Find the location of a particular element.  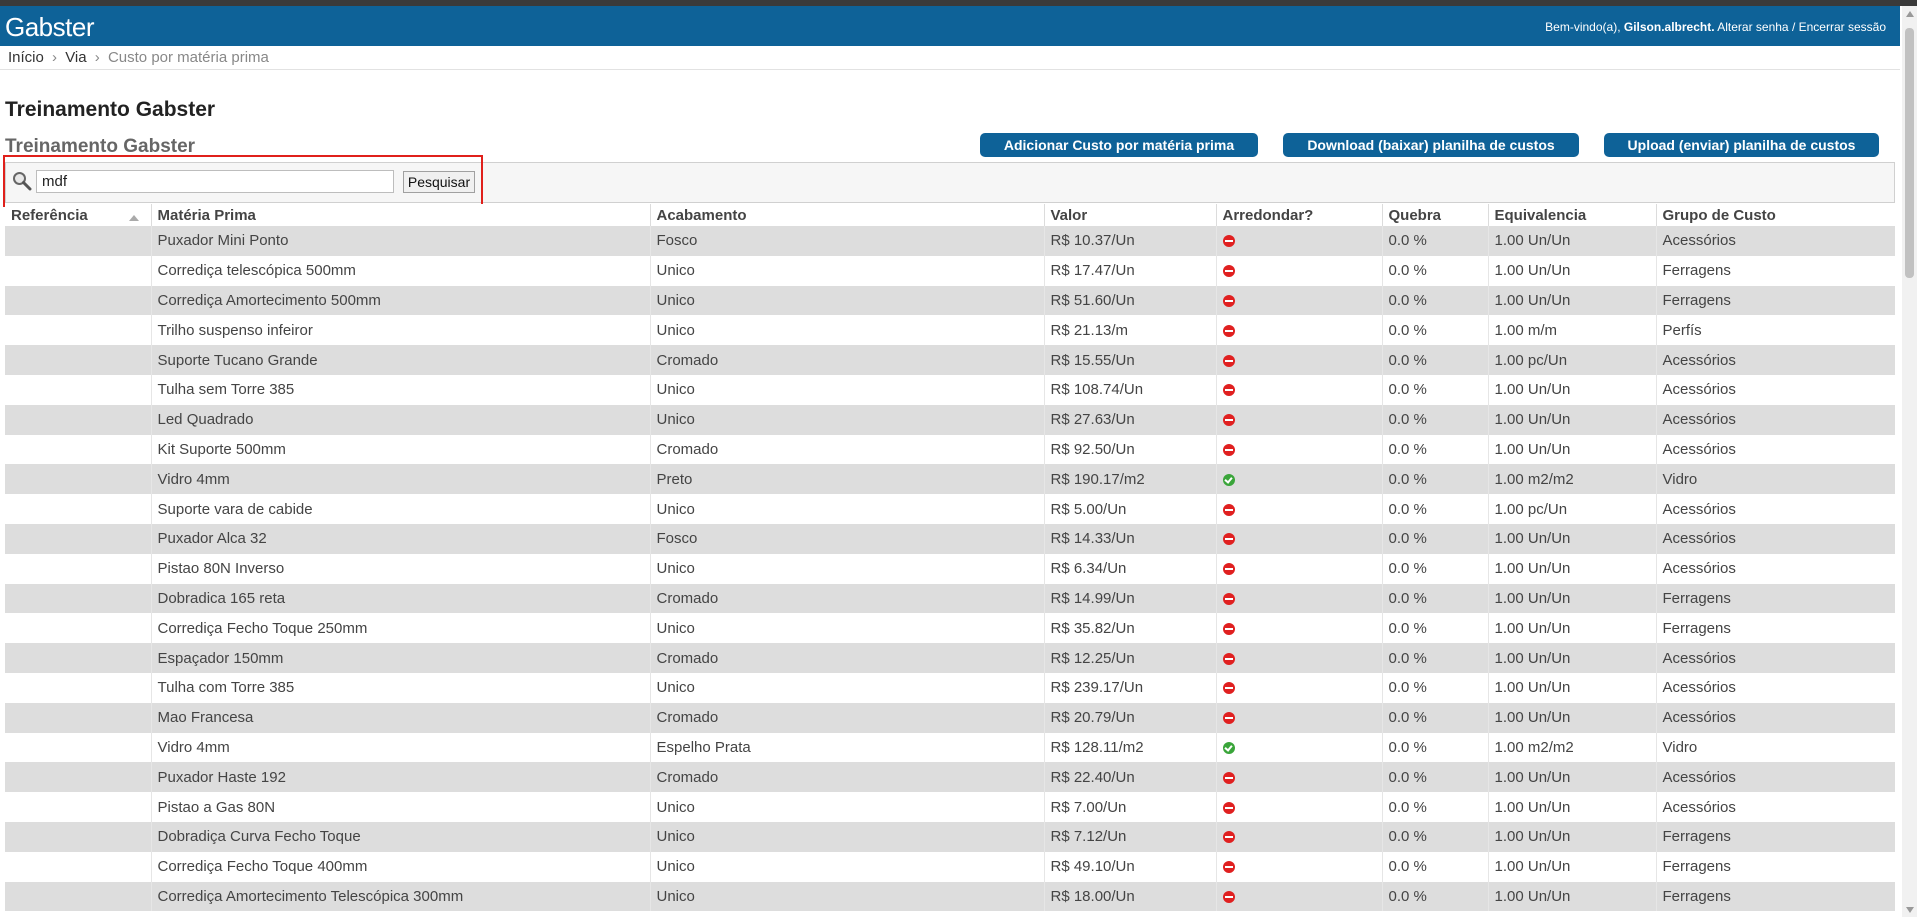

upload-spreadsheet-button: Upload (enviar) planilha de custos is located at coordinates (1741, 145).